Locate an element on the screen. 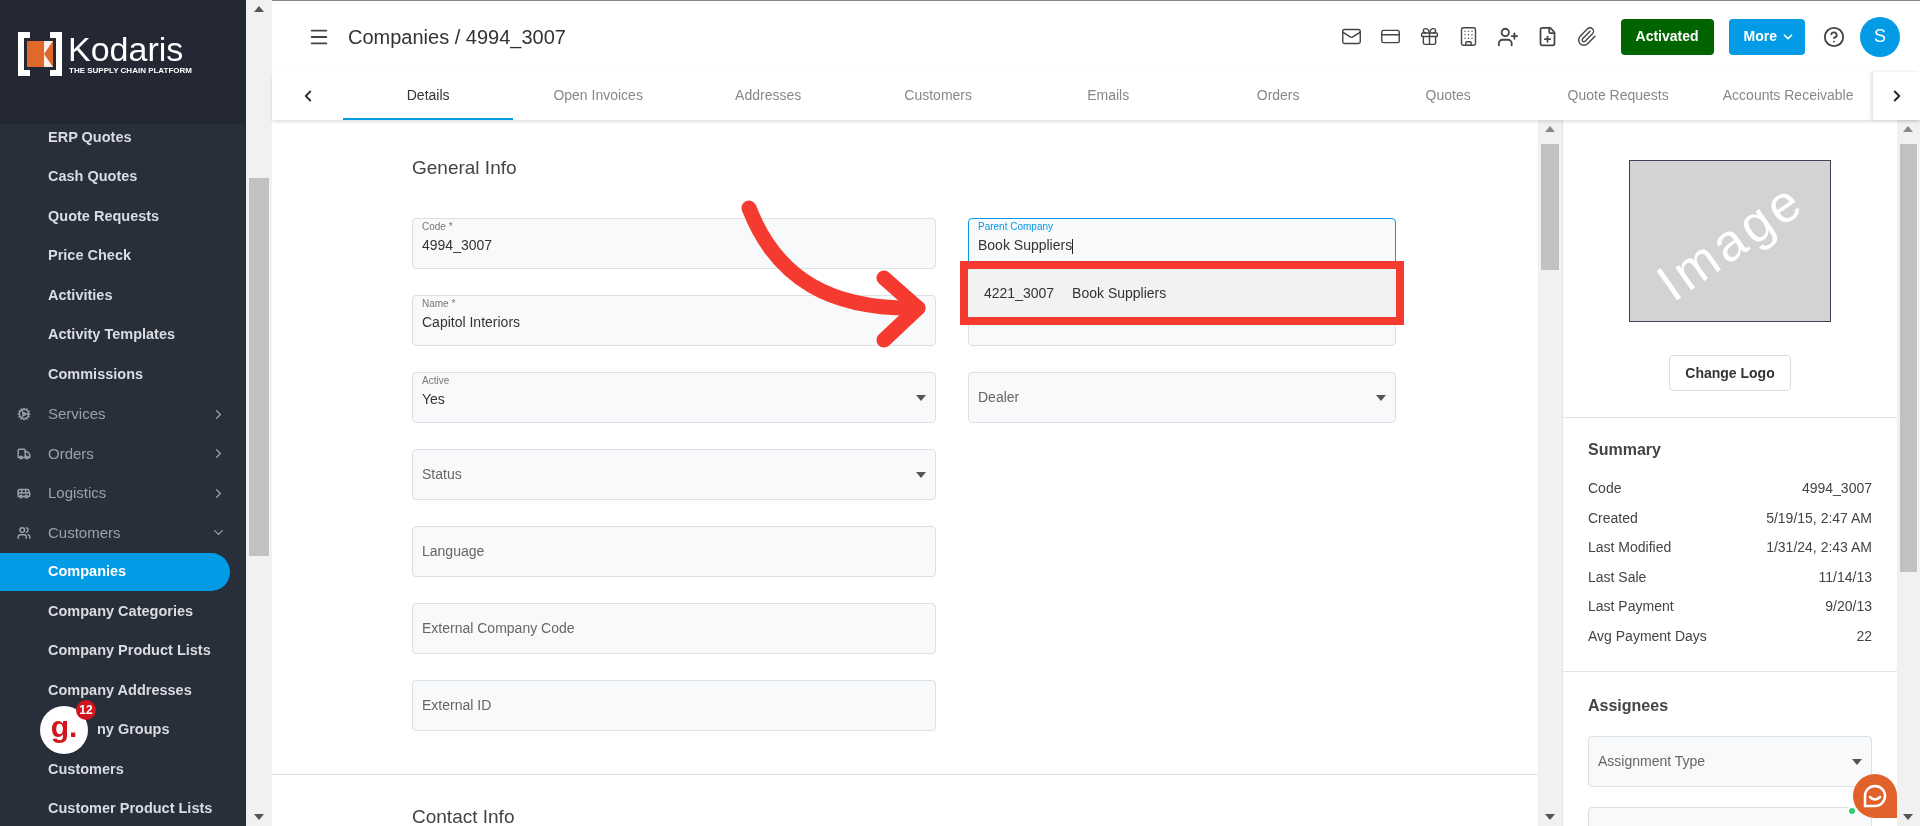 Image resolution: width=1920 pixels, height=826 pixels. panel-heading: Summary is located at coordinates (1625, 450).